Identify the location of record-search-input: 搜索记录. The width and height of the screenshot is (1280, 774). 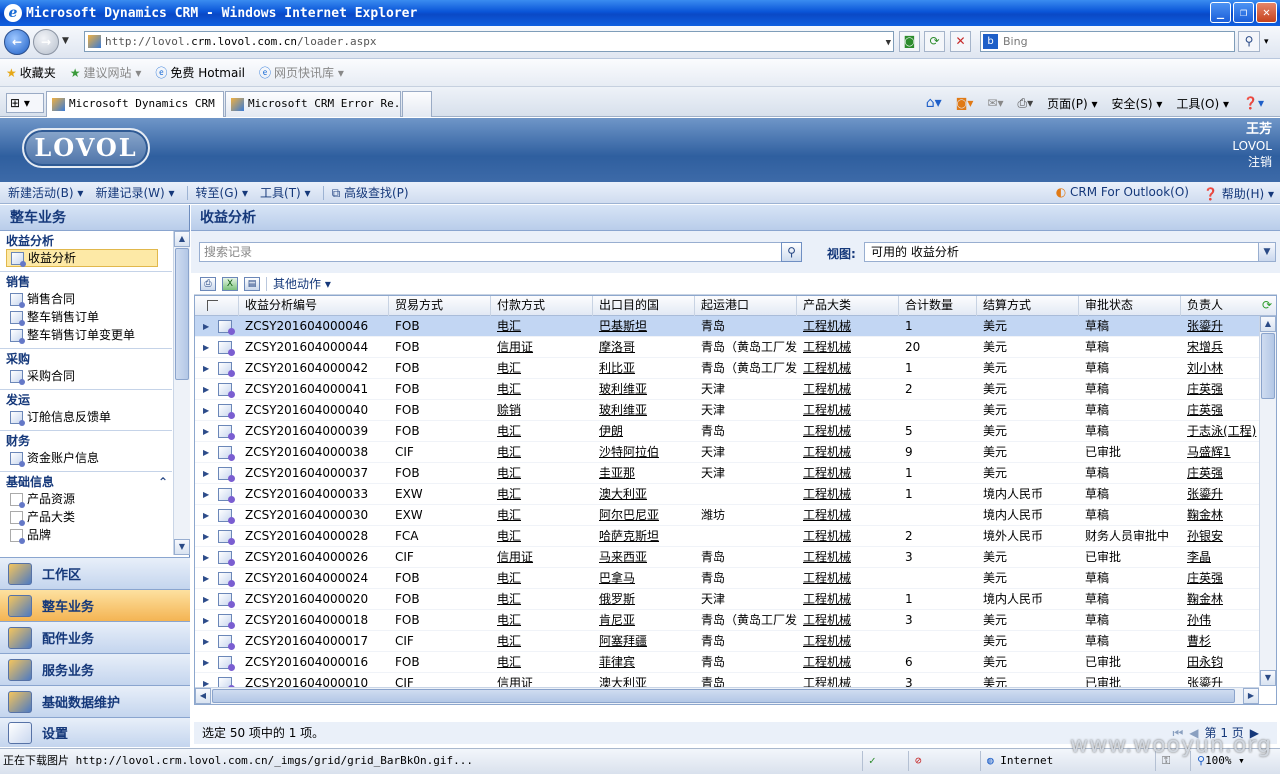
(491, 252).